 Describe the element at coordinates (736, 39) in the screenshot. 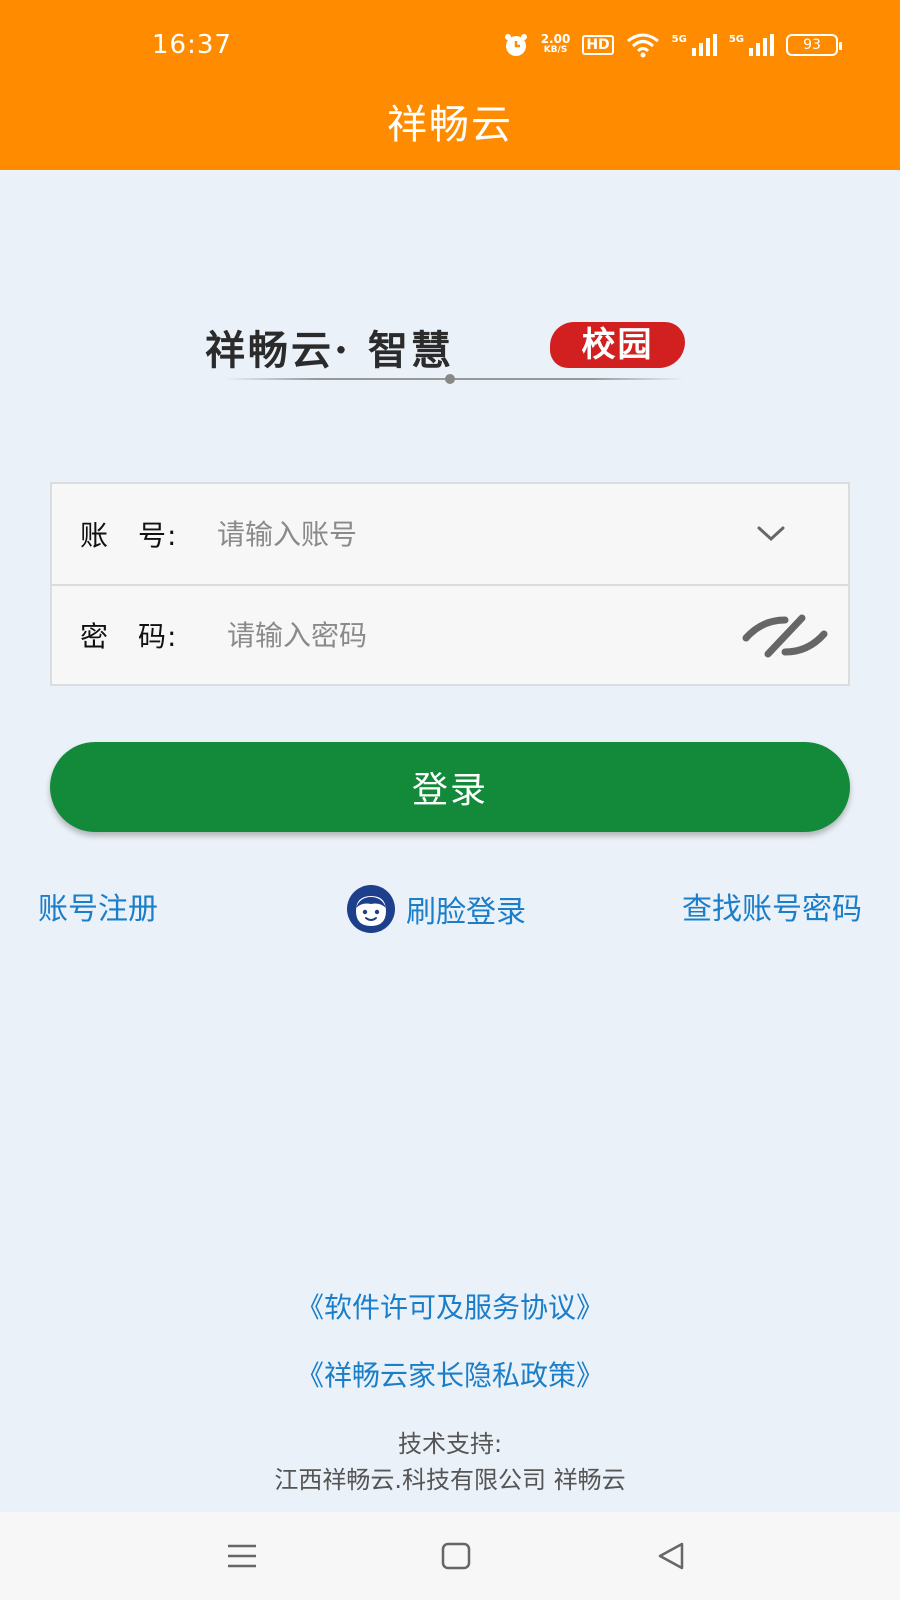

I see `signal-2-label: 5G` at that location.